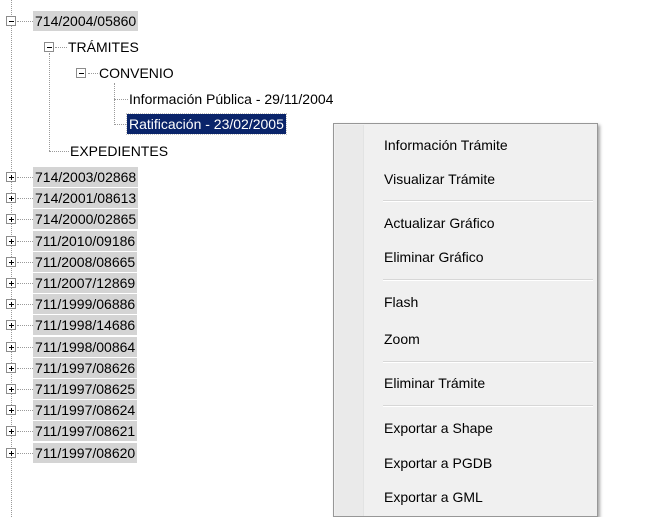 The image size is (657, 517). I want to click on tree-node: 711/2007/12869, so click(85, 283).